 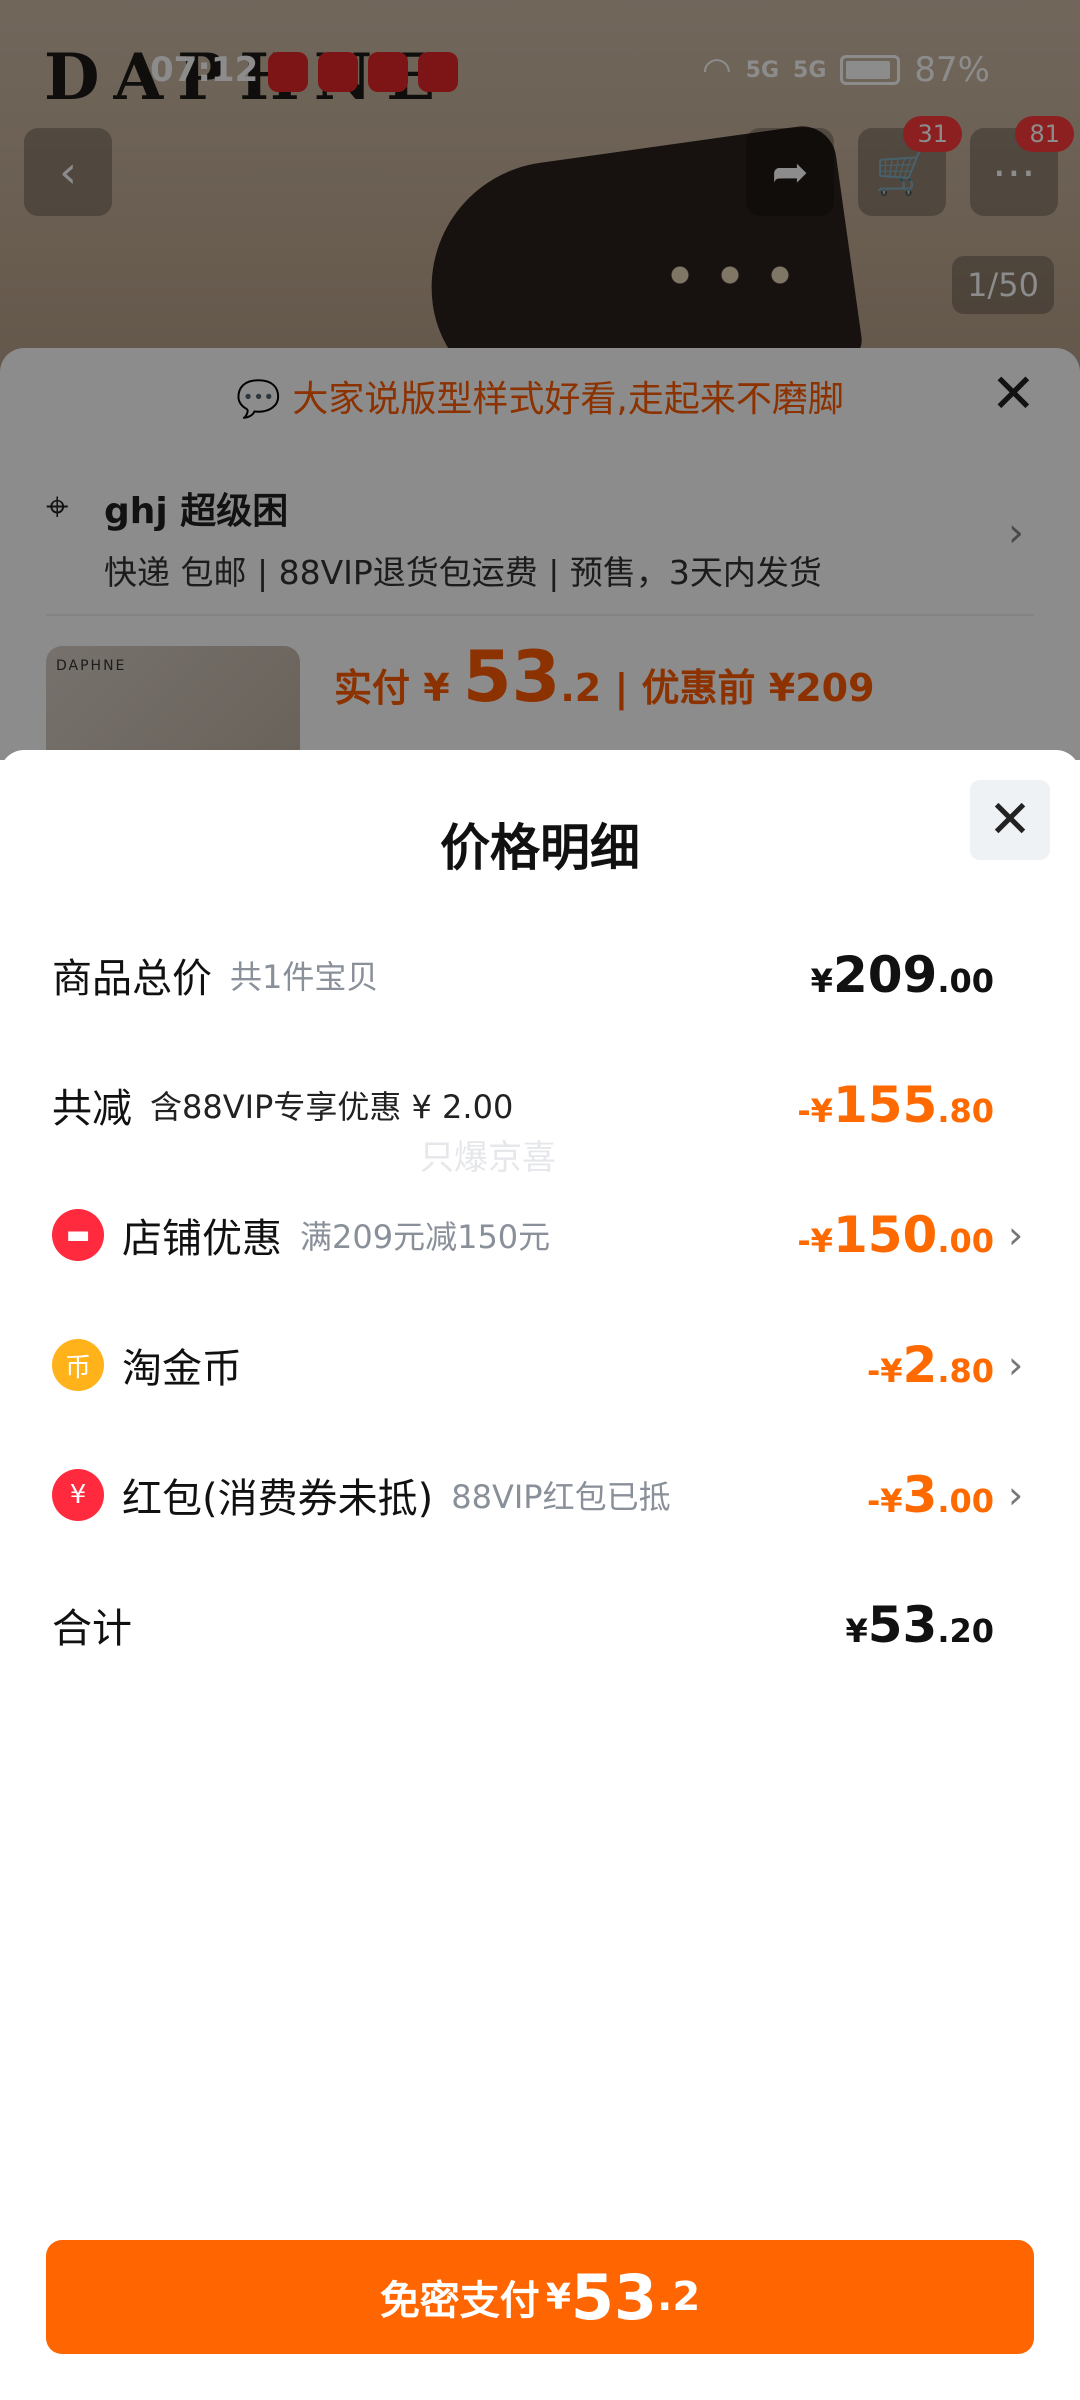 What do you see at coordinates (202, 1239) in the screenshot?
I see `row-label: 店铺优惠` at bounding box center [202, 1239].